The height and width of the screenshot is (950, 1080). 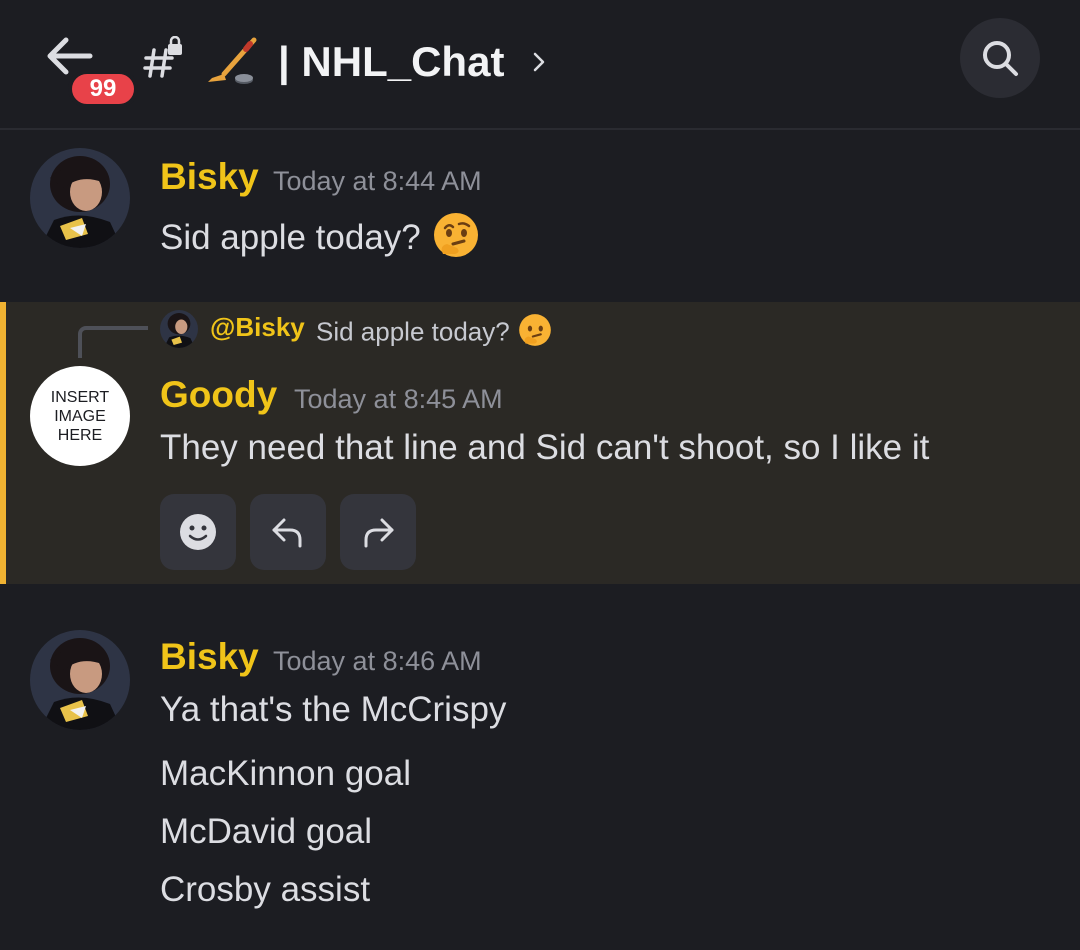 I want to click on add-reaction-button, so click(x=198, y=532).